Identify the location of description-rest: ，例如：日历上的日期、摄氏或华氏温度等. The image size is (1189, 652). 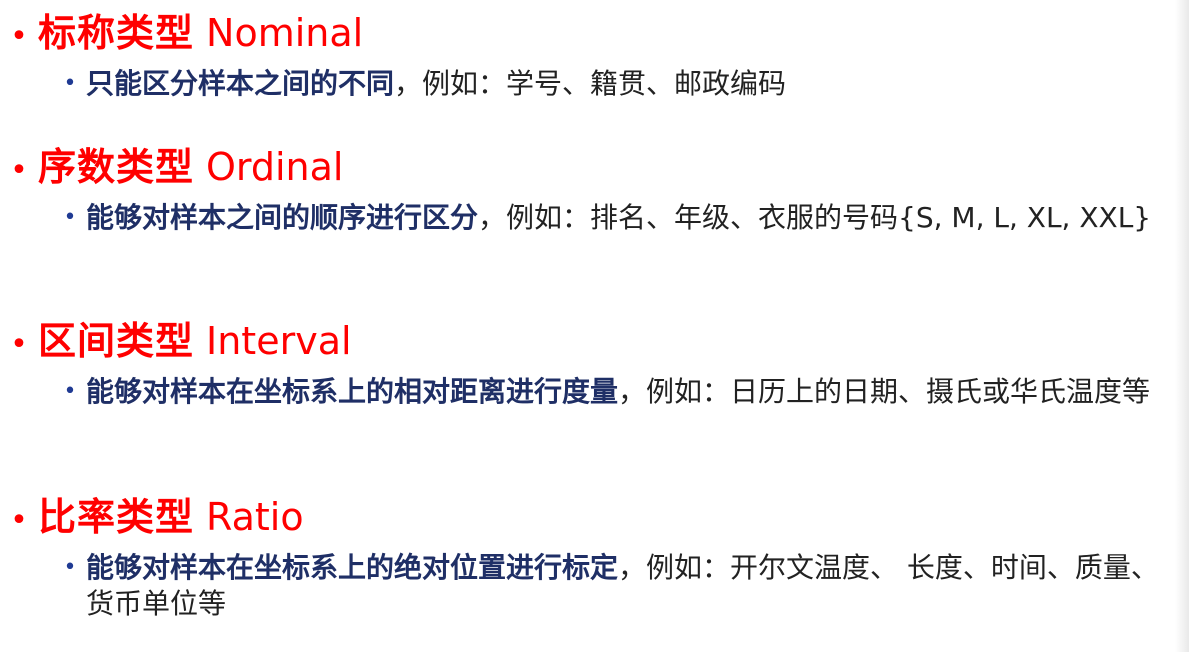
(884, 391).